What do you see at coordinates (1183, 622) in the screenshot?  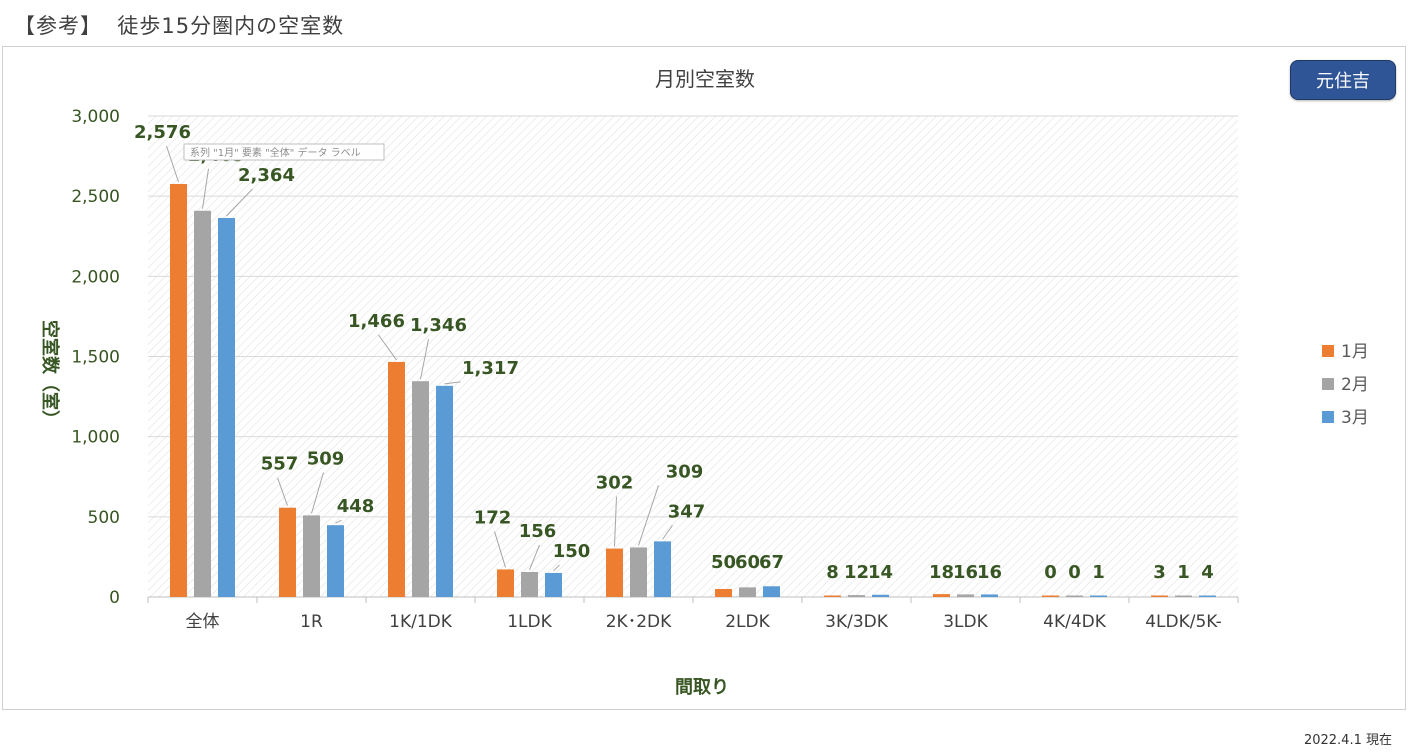 I see `x-tick-label: 4LDK/5K-` at bounding box center [1183, 622].